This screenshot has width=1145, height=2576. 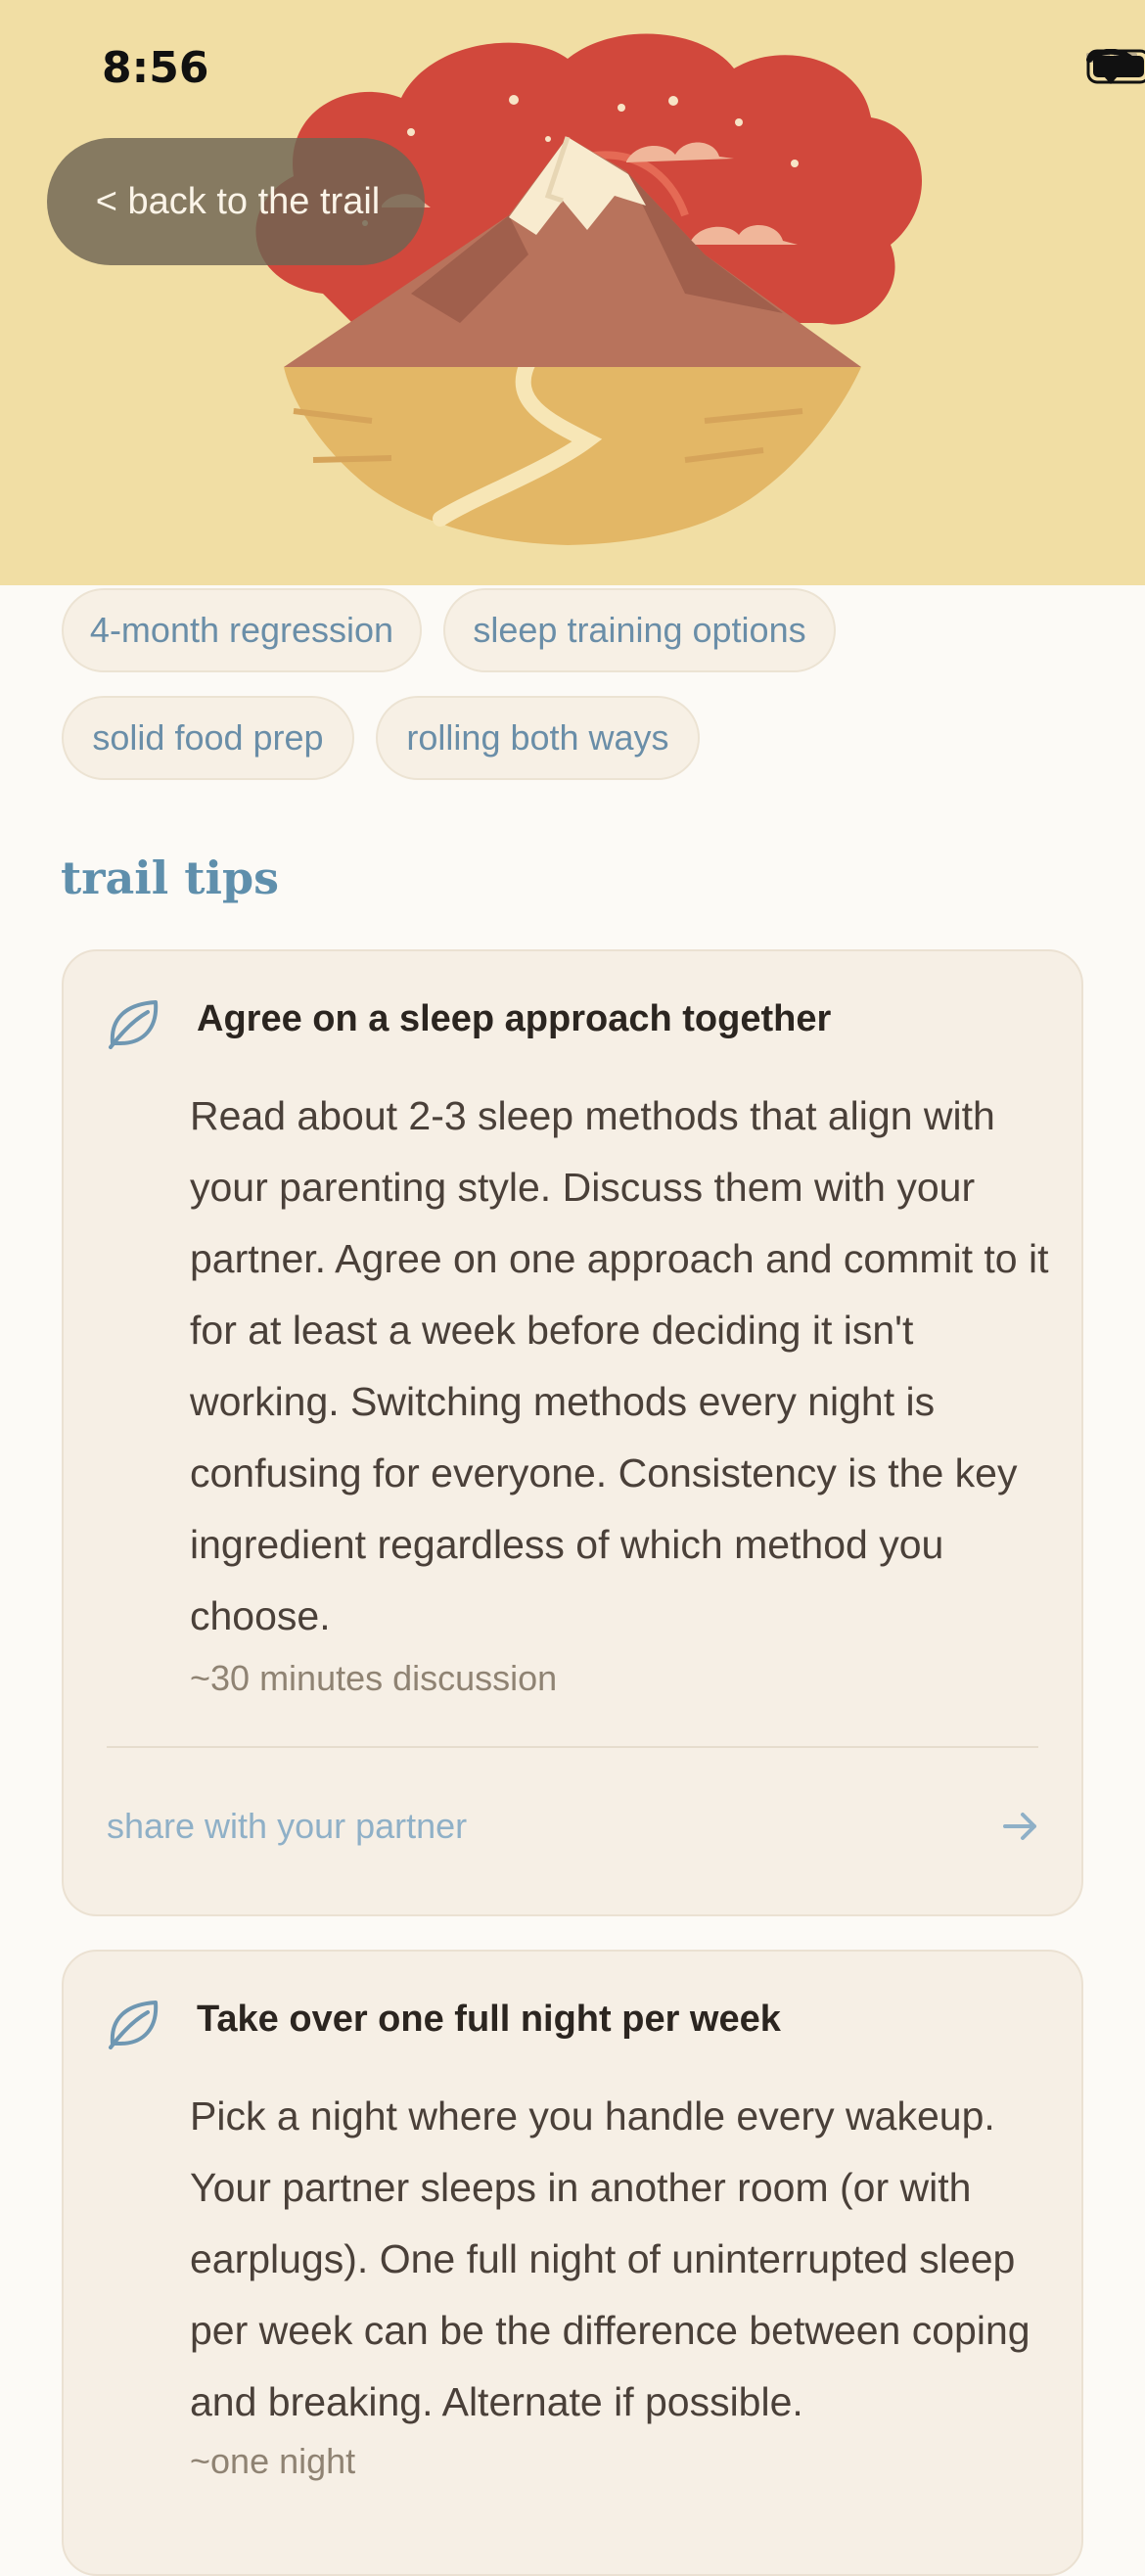 What do you see at coordinates (242, 630) in the screenshot?
I see `topic-chip-4-month-regression: 4-month regression` at bounding box center [242, 630].